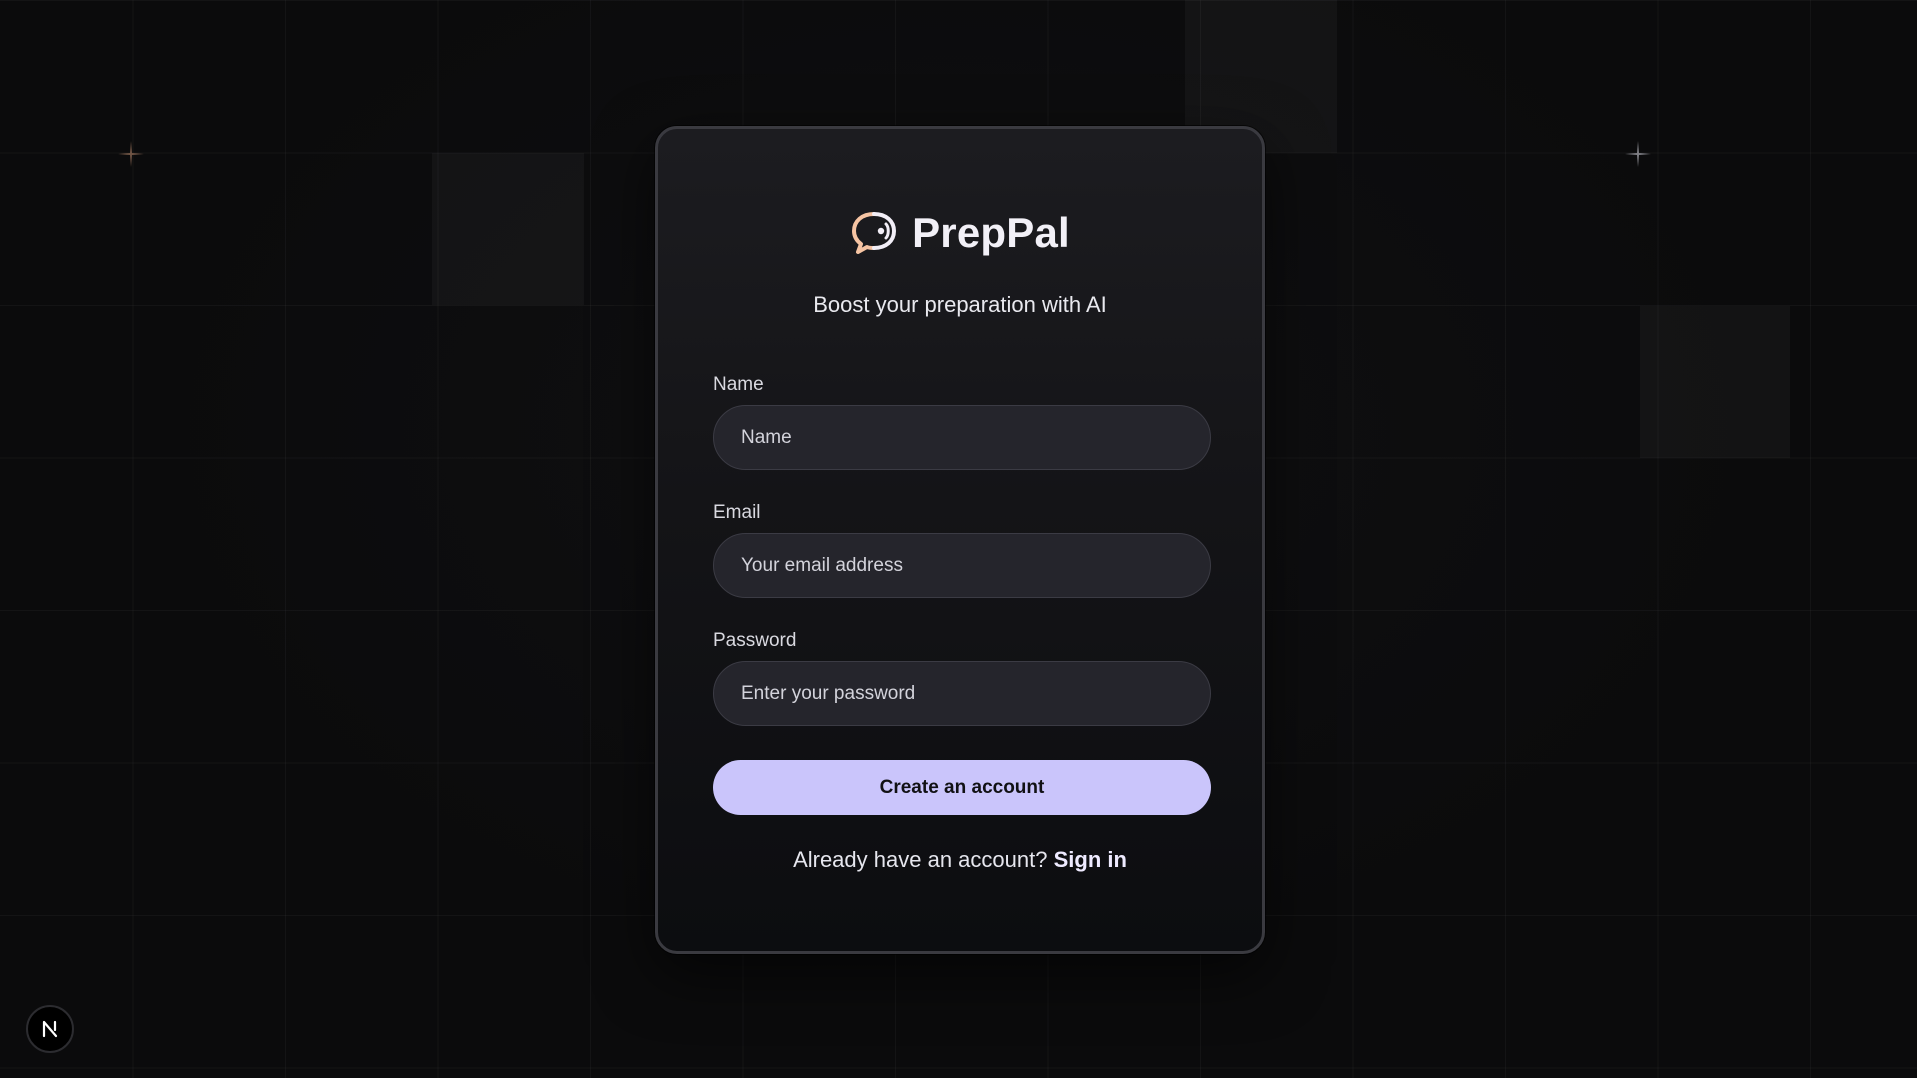  I want to click on signin-link: Sign in, so click(1090, 859).